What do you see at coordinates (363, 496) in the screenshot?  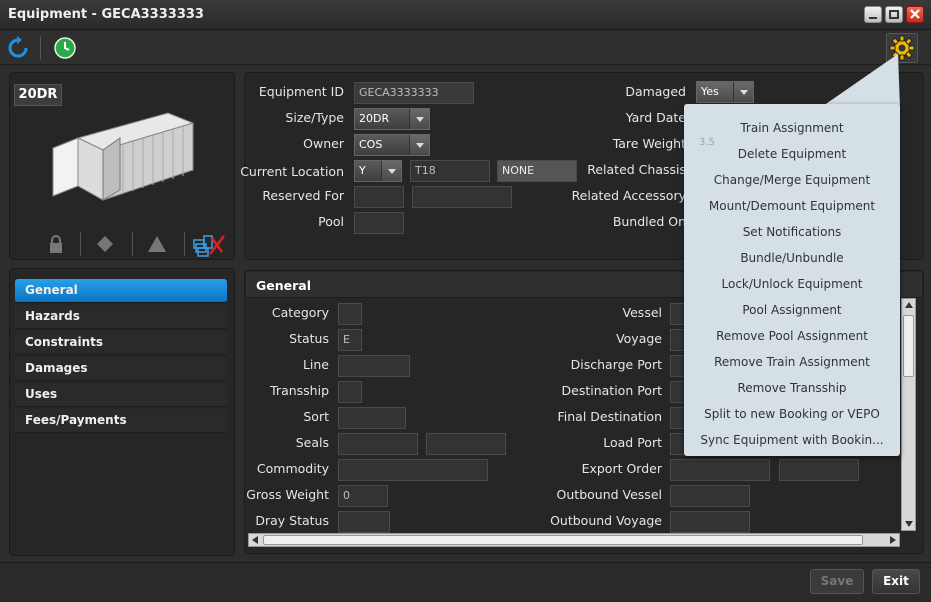 I see `gross-weight-field: 0` at bounding box center [363, 496].